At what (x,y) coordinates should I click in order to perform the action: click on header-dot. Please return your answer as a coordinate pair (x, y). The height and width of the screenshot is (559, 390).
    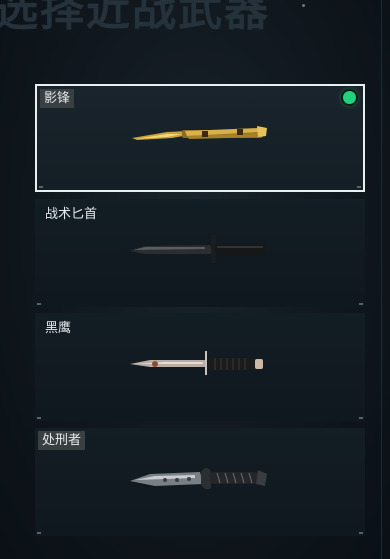
    Looking at the image, I should click on (303, 5).